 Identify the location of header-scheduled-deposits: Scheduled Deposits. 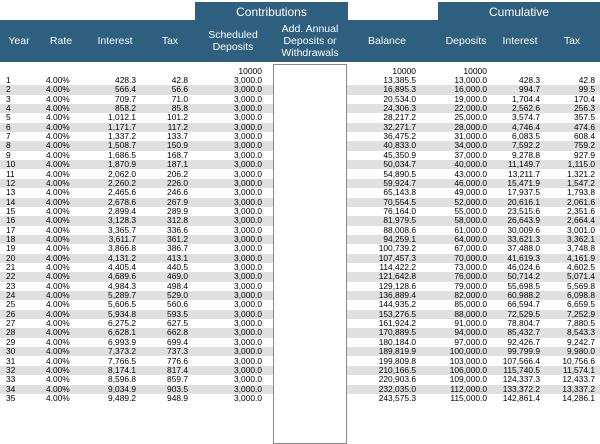
(233, 41).